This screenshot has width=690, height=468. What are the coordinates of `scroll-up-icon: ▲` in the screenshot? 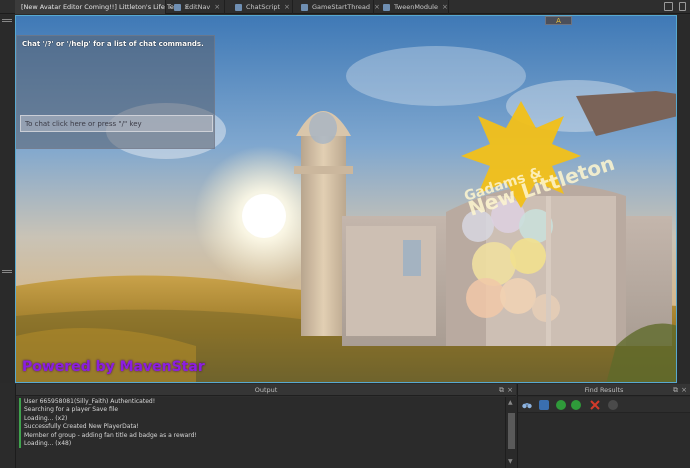 It's located at (510, 403).